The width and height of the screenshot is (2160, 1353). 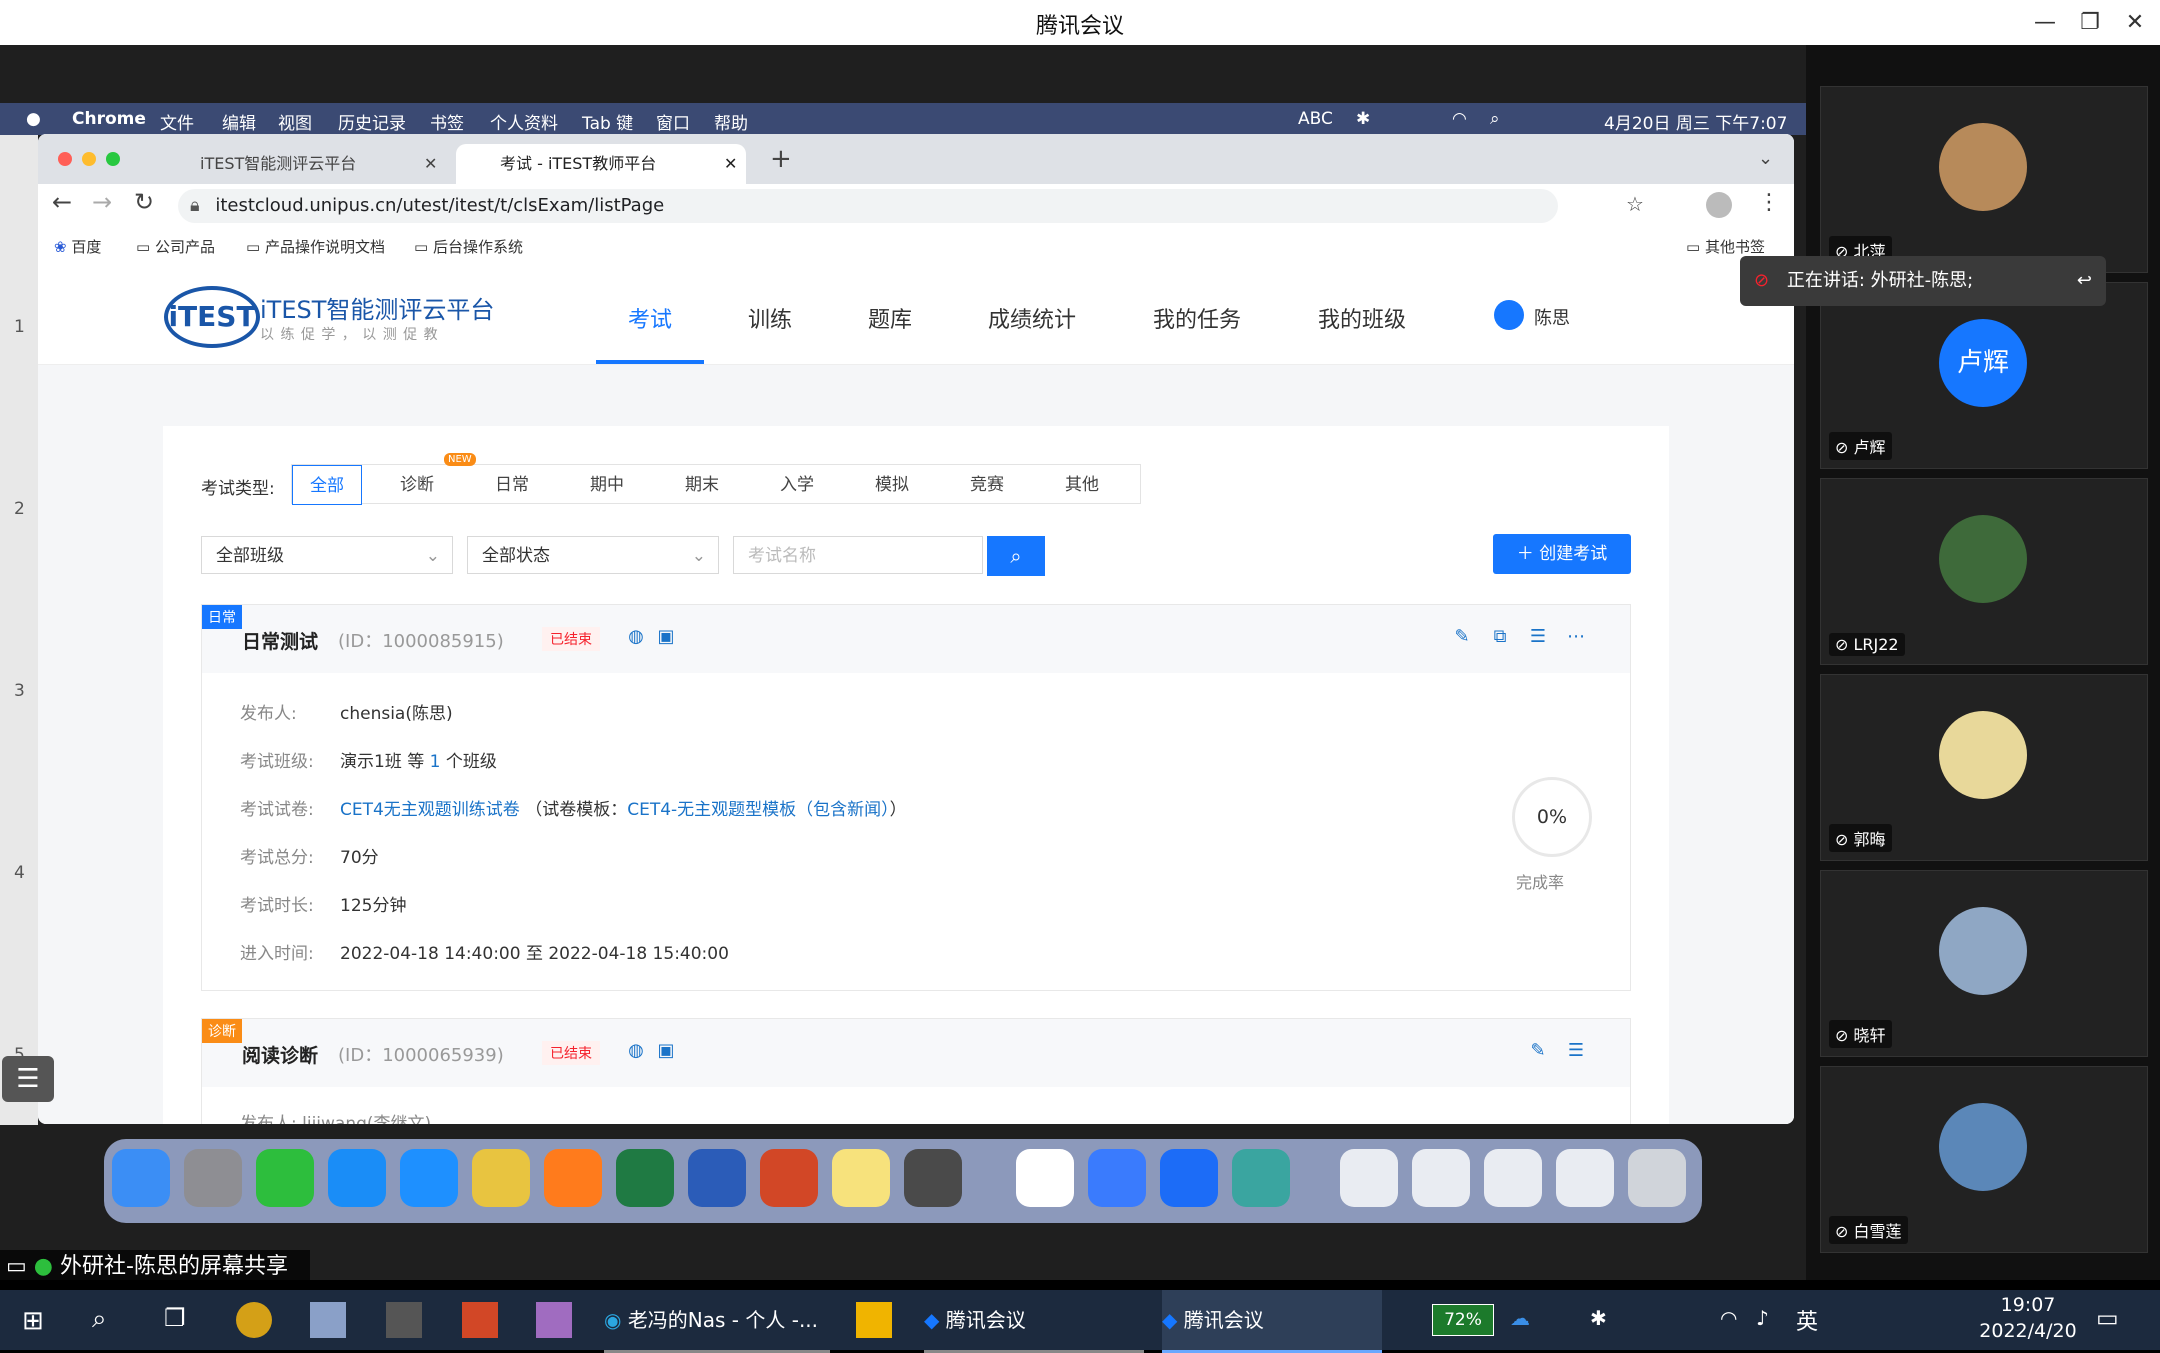 What do you see at coordinates (1984, 571) in the screenshot?
I see `participant-tile: ⊘ LRJ22` at bounding box center [1984, 571].